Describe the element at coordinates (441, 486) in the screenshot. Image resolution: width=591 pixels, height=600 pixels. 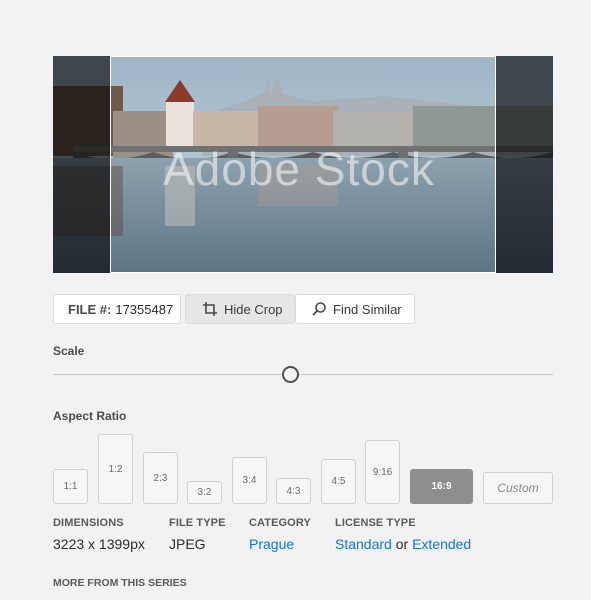
I see `aspect-option-16-9-selected: 16:9` at that location.